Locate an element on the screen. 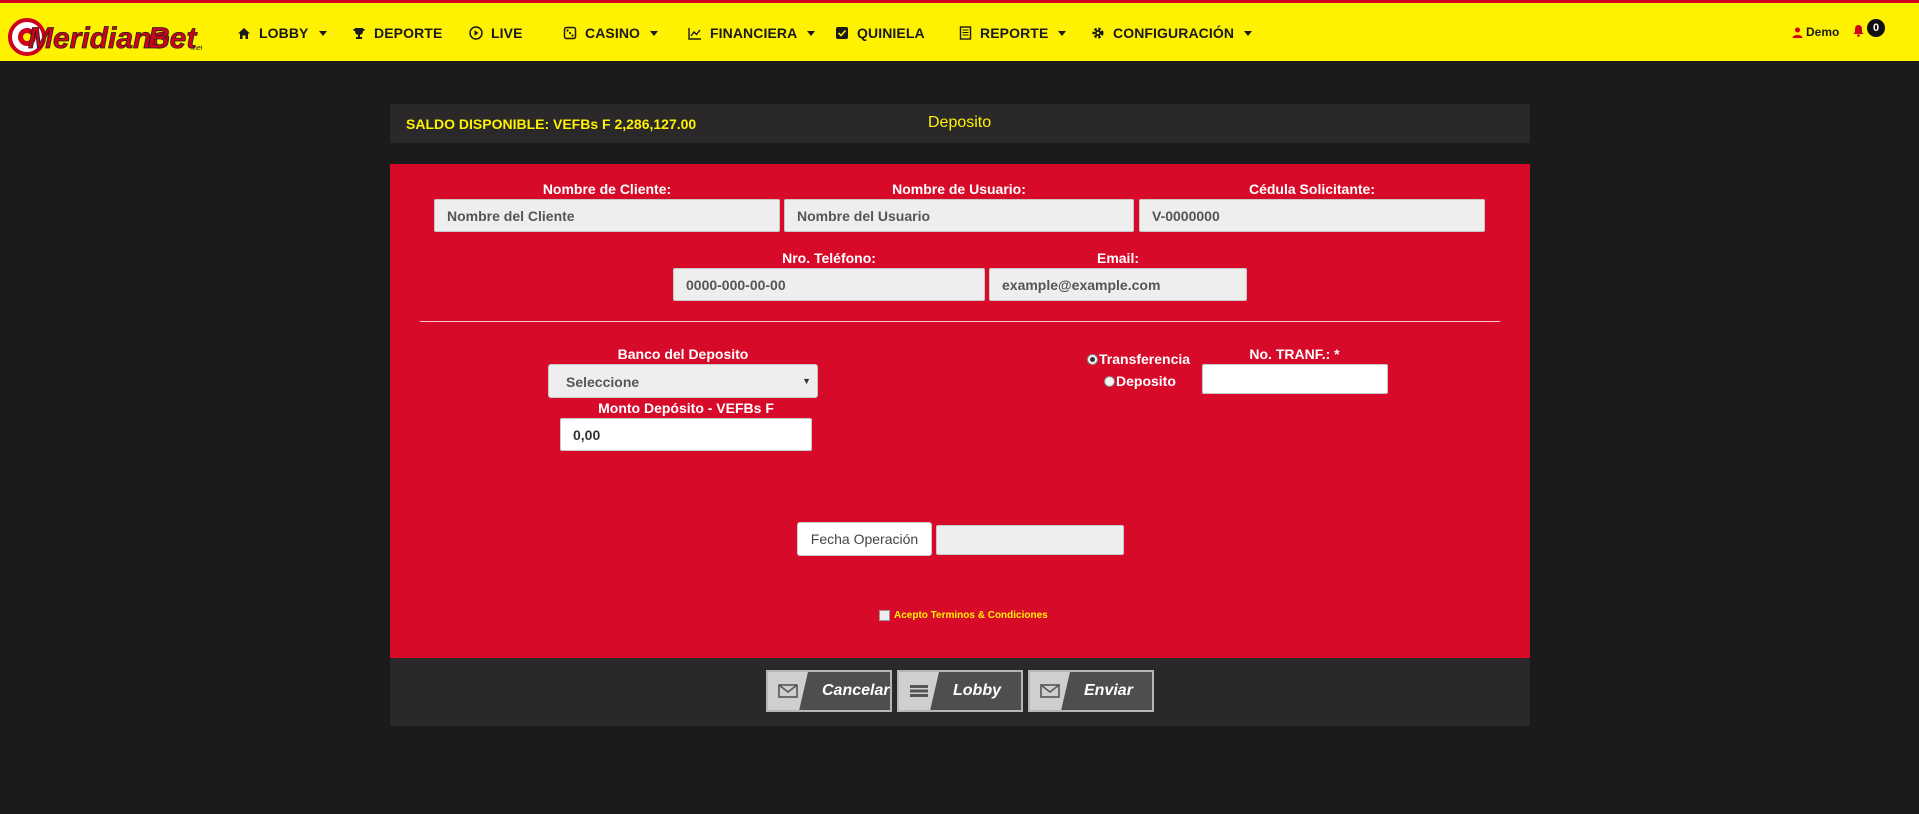 This screenshot has height=814, width=1919. email-field is located at coordinates (1118, 284).